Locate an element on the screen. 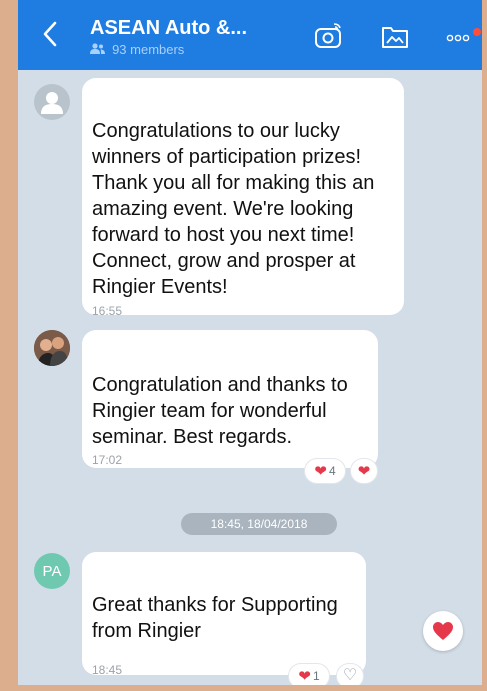 The image size is (487, 691). react-button: ♡ is located at coordinates (350, 674).